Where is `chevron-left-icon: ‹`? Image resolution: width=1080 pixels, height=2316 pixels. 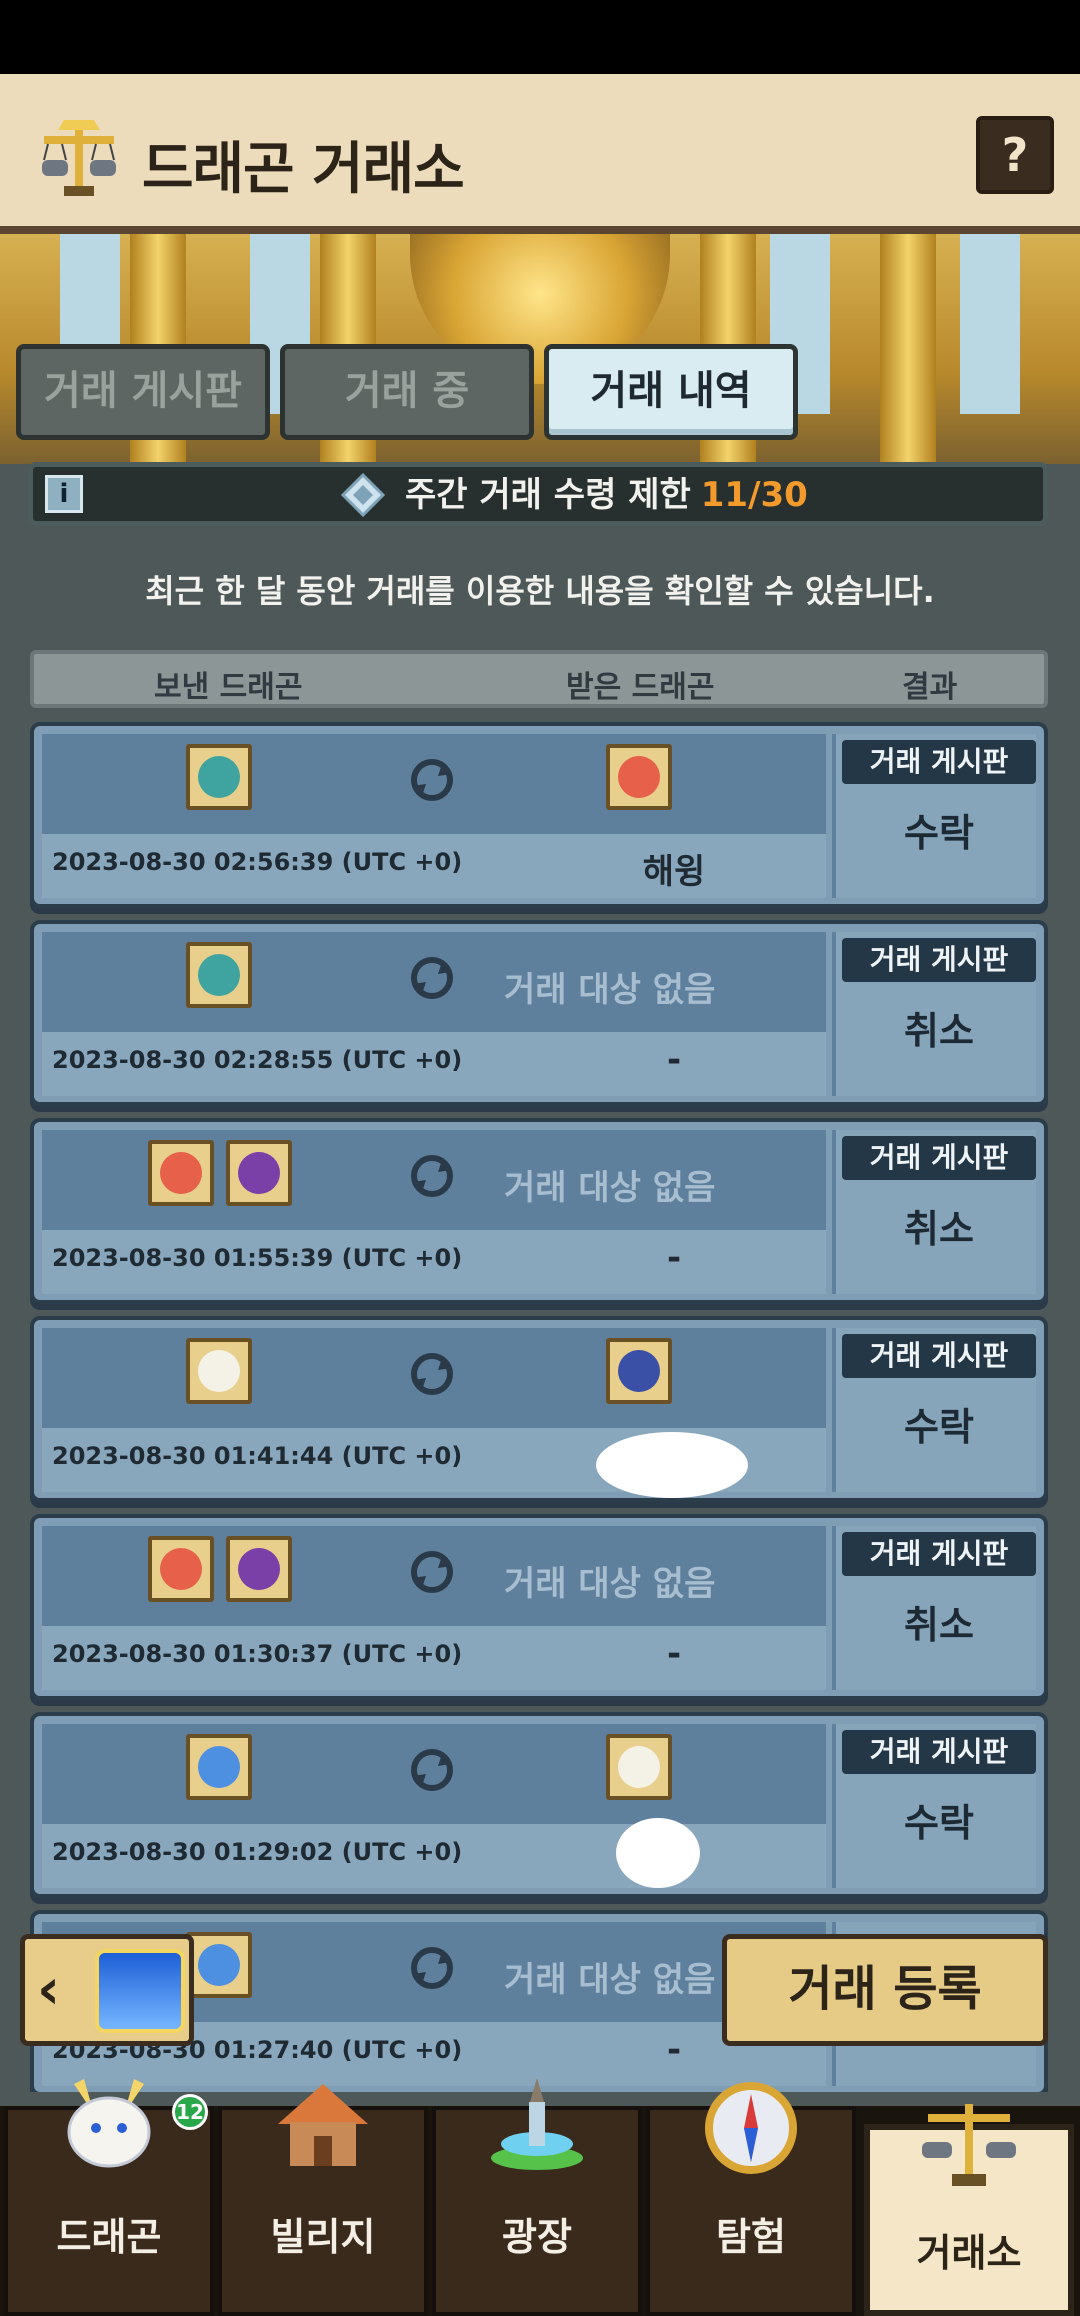
chevron-left-icon: ‹ is located at coordinates (49, 1989).